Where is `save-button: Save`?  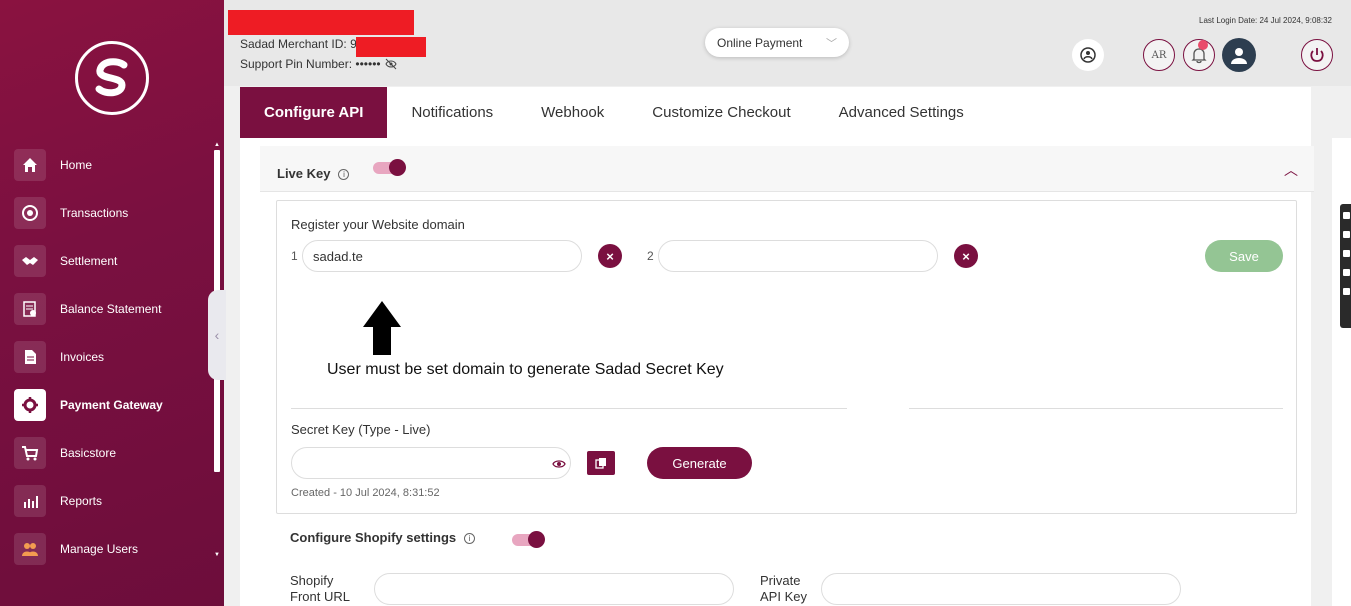 save-button: Save is located at coordinates (1244, 256).